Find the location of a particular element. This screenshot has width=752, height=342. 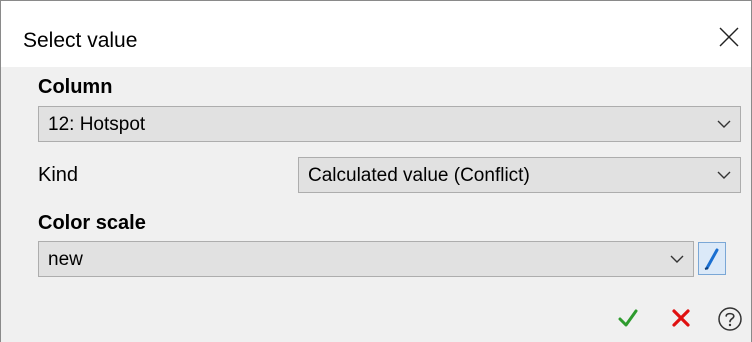

cancel-button is located at coordinates (681, 318).